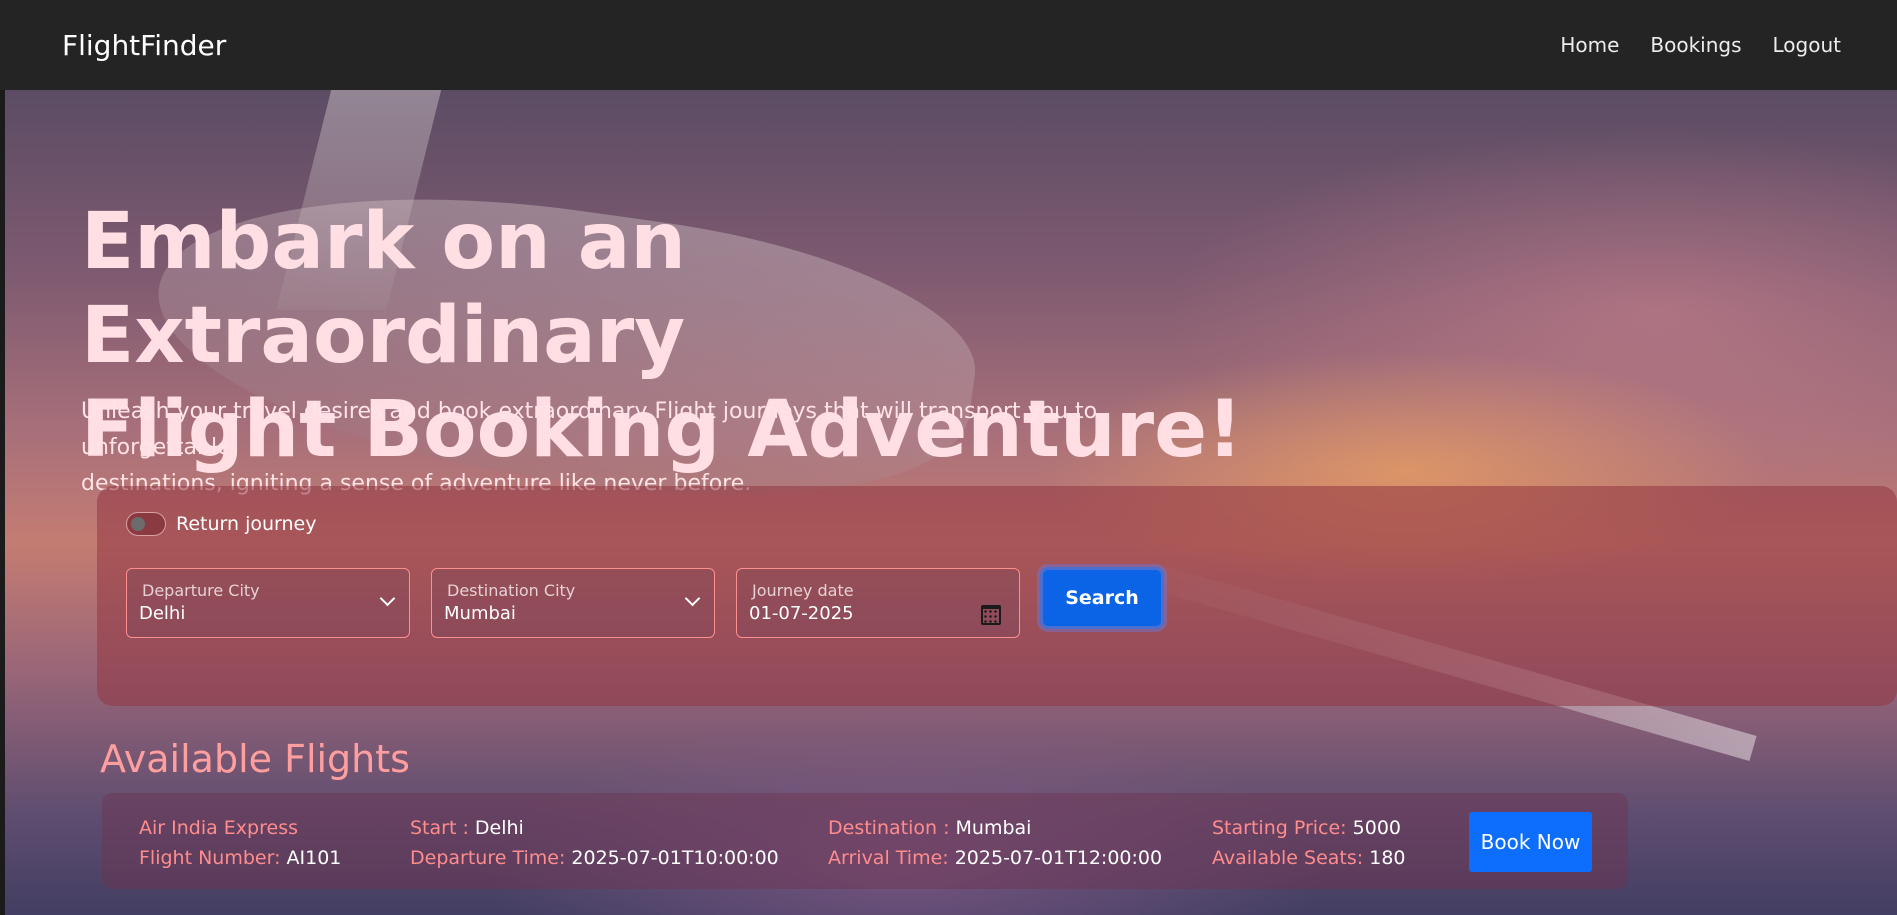  What do you see at coordinates (480, 613) in the screenshot?
I see `destination-city-value: Mumbai` at bounding box center [480, 613].